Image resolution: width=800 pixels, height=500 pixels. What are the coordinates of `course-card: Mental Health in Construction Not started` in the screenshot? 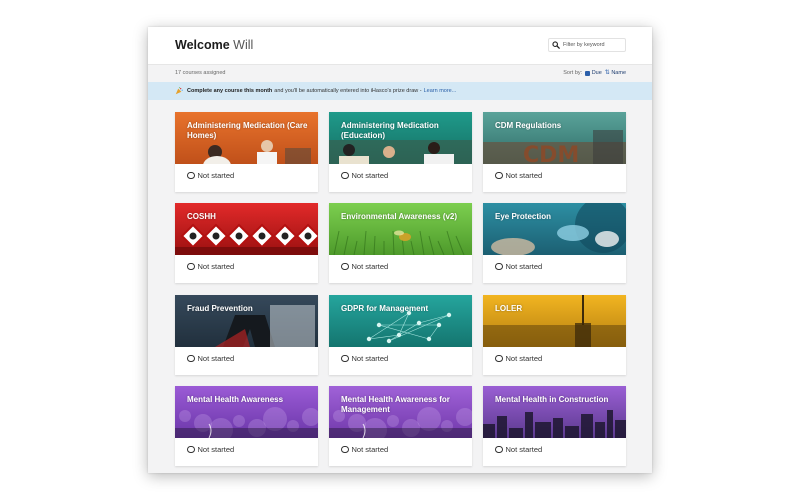 It's located at (554, 426).